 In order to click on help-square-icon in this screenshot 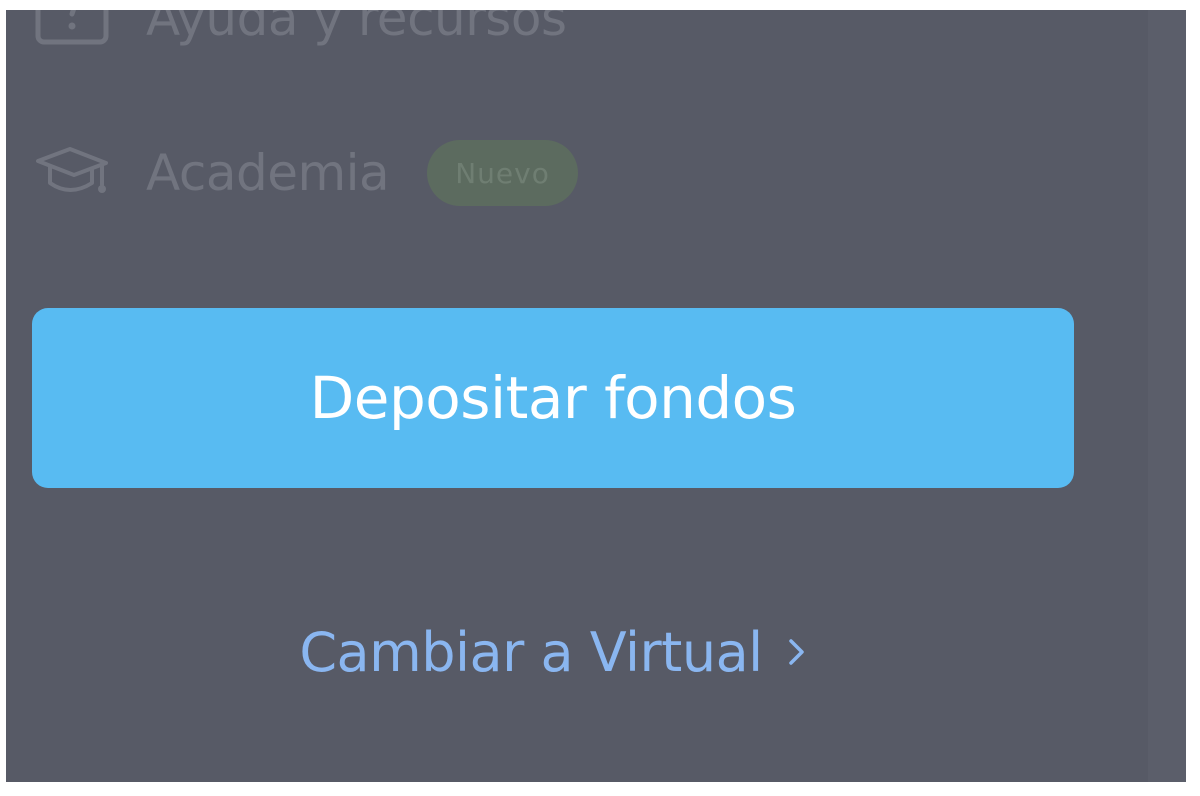, I will do `click(74, 30)`.